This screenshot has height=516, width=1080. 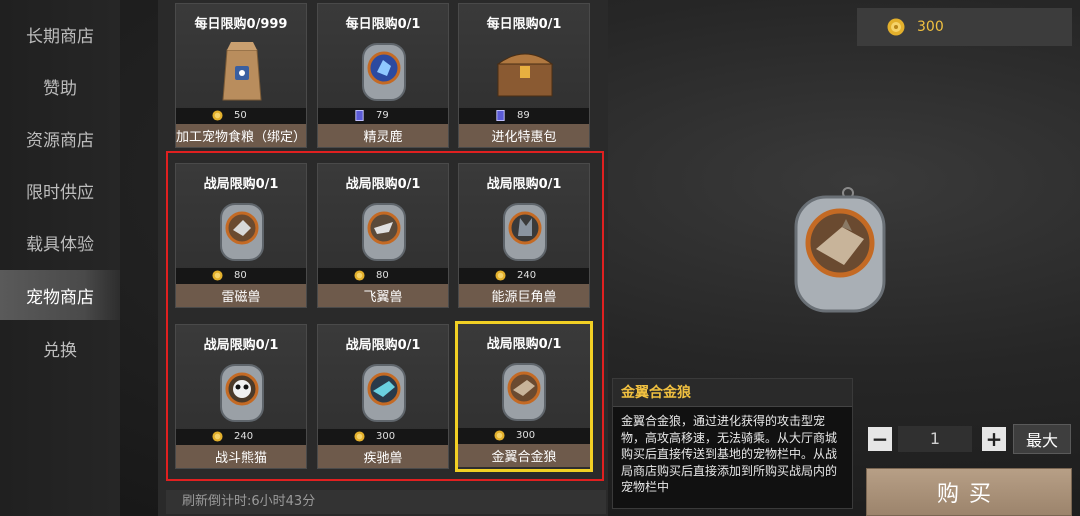 What do you see at coordinates (383, 135) in the screenshot?
I see `item-name: 精灵鹿` at bounding box center [383, 135].